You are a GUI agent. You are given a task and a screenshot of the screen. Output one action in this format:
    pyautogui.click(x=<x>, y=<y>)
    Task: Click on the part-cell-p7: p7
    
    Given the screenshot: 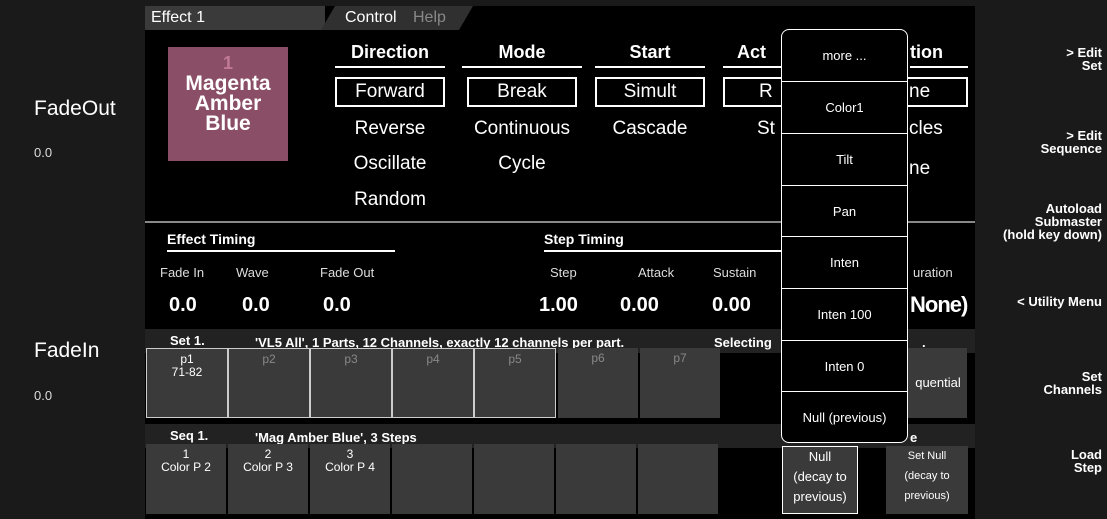 What is the action you would take?
    pyautogui.click(x=680, y=383)
    